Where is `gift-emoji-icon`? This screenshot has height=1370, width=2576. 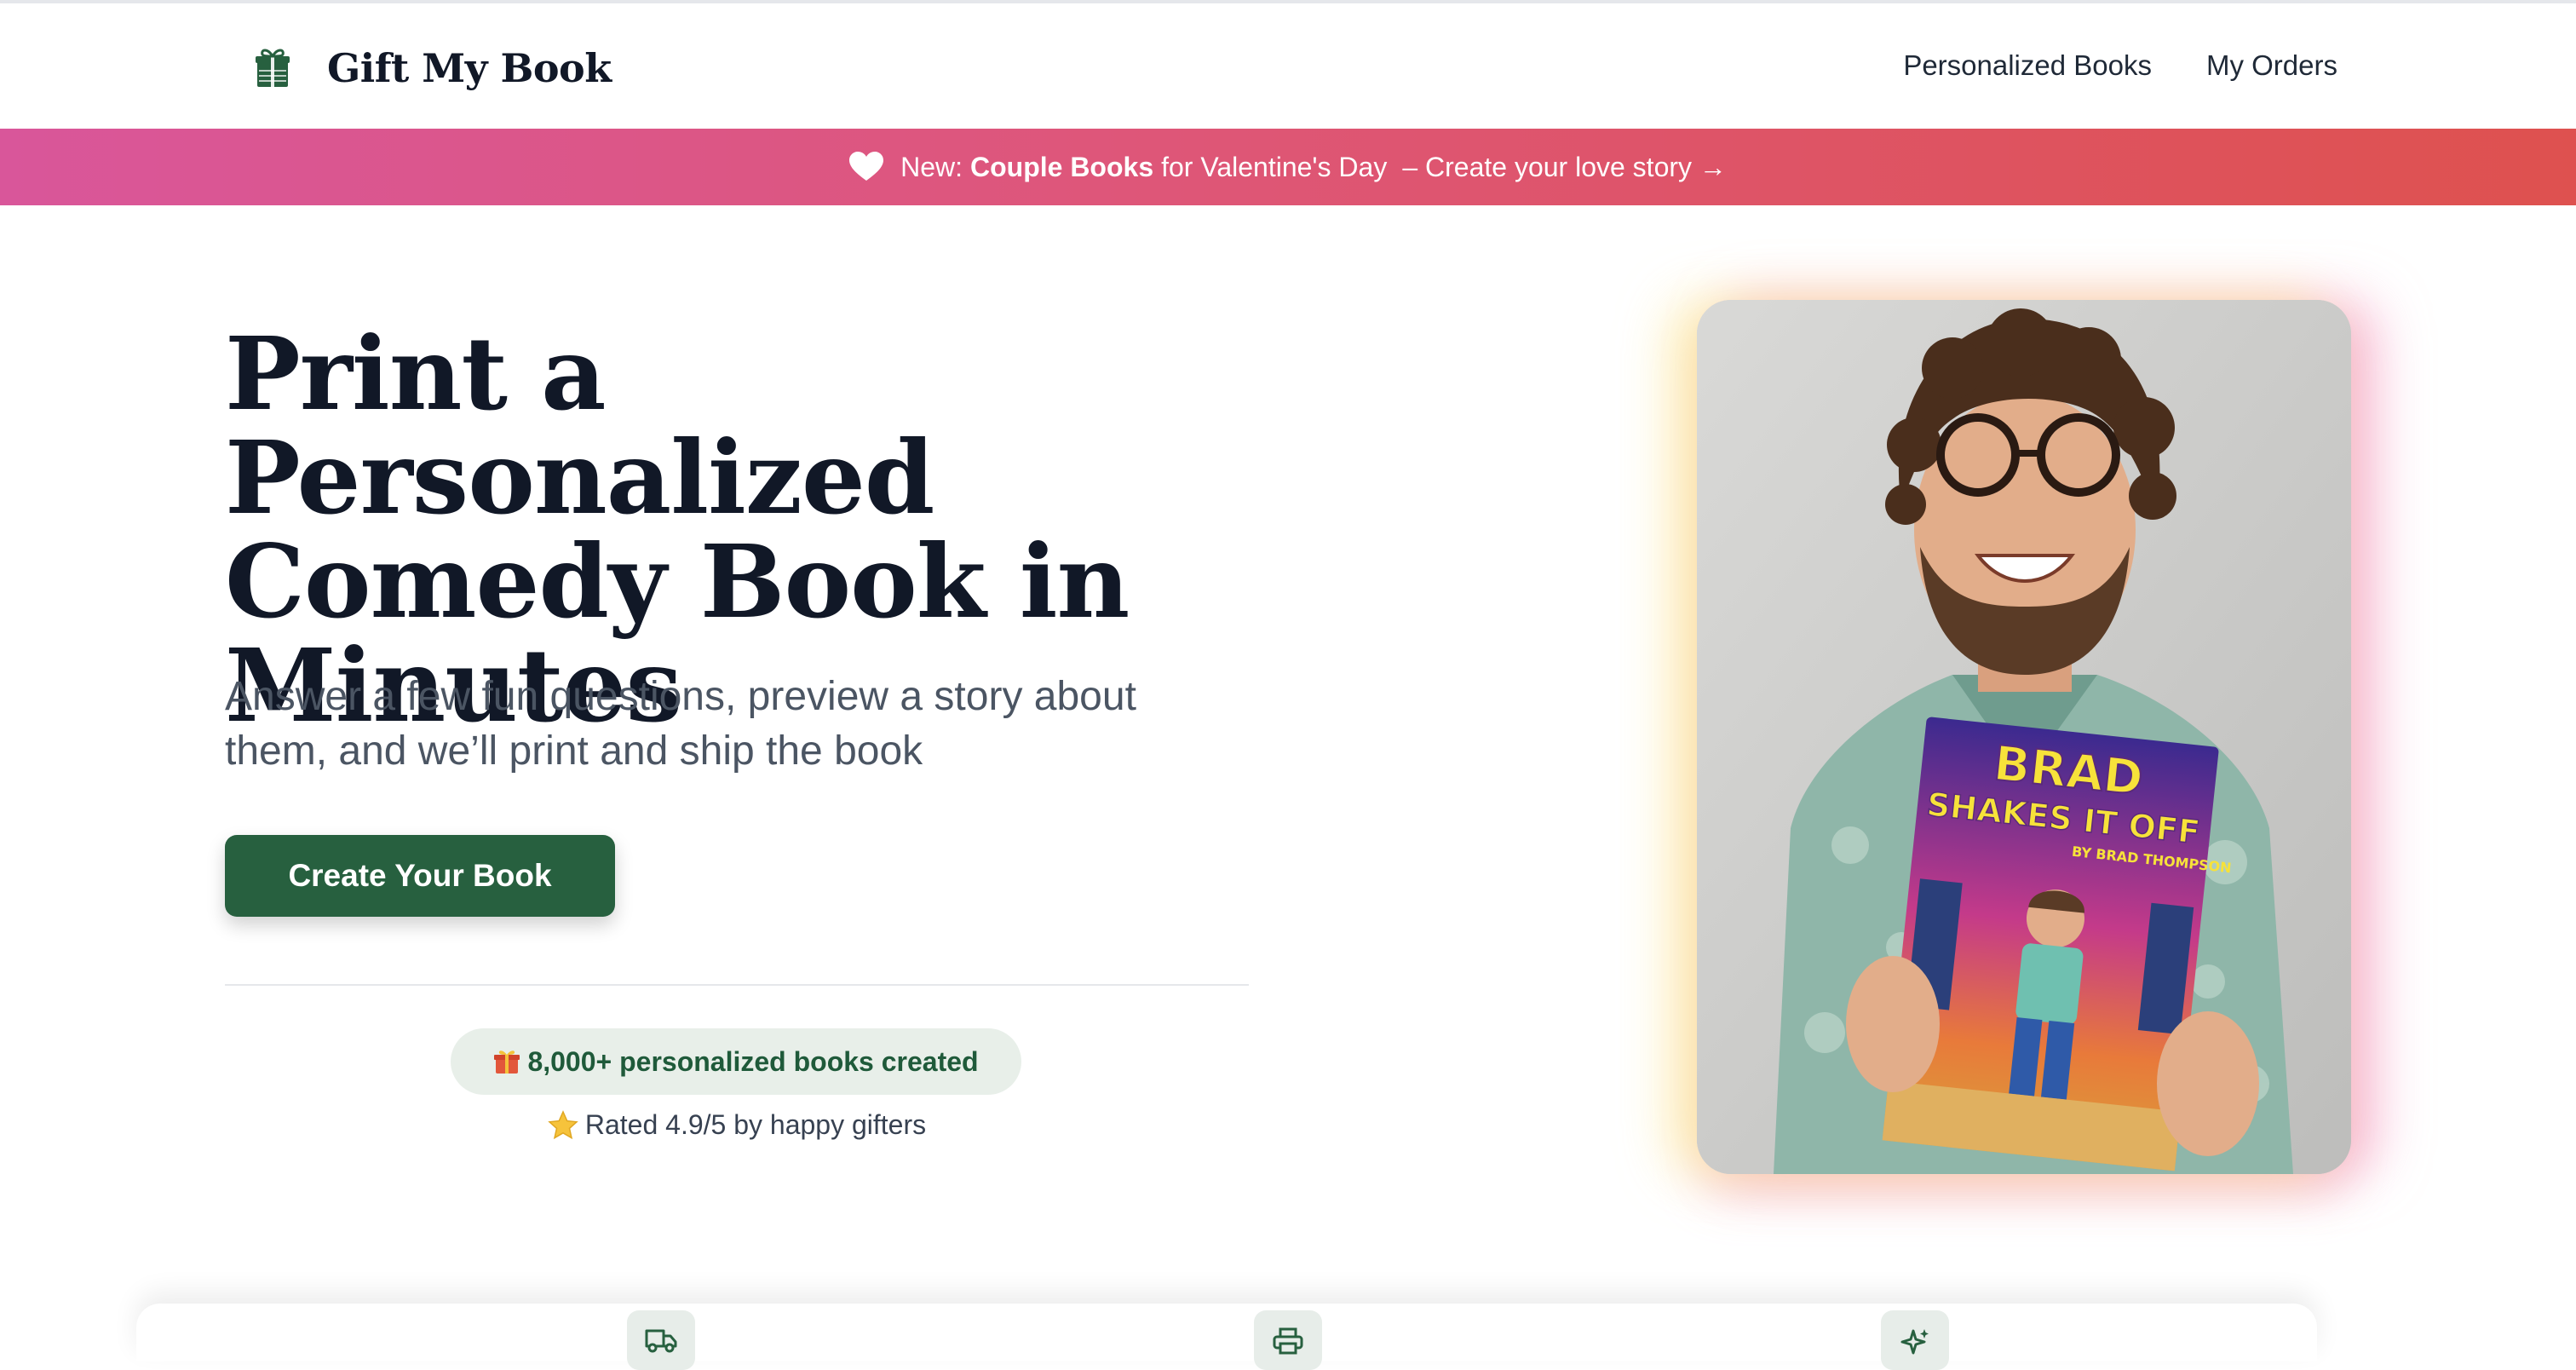 gift-emoji-icon is located at coordinates (507, 1061).